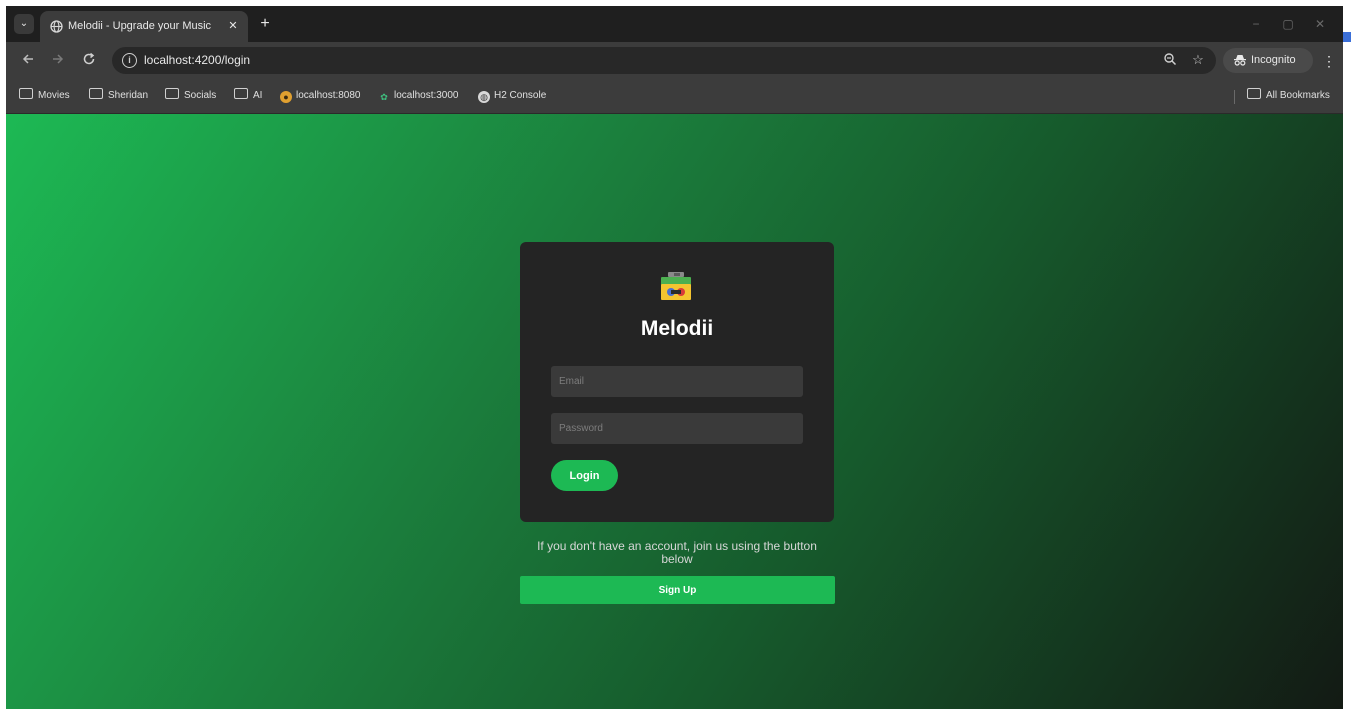 The image size is (1351, 709). What do you see at coordinates (677, 328) in the screenshot?
I see `brand-title: Melodii` at bounding box center [677, 328].